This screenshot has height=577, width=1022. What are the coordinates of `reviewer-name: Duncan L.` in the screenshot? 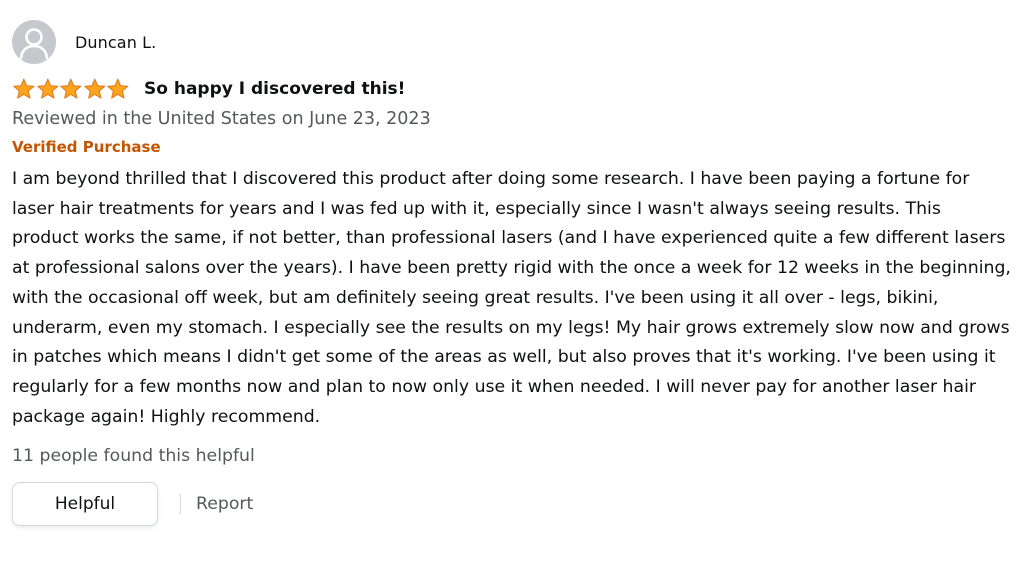 It's located at (115, 42).